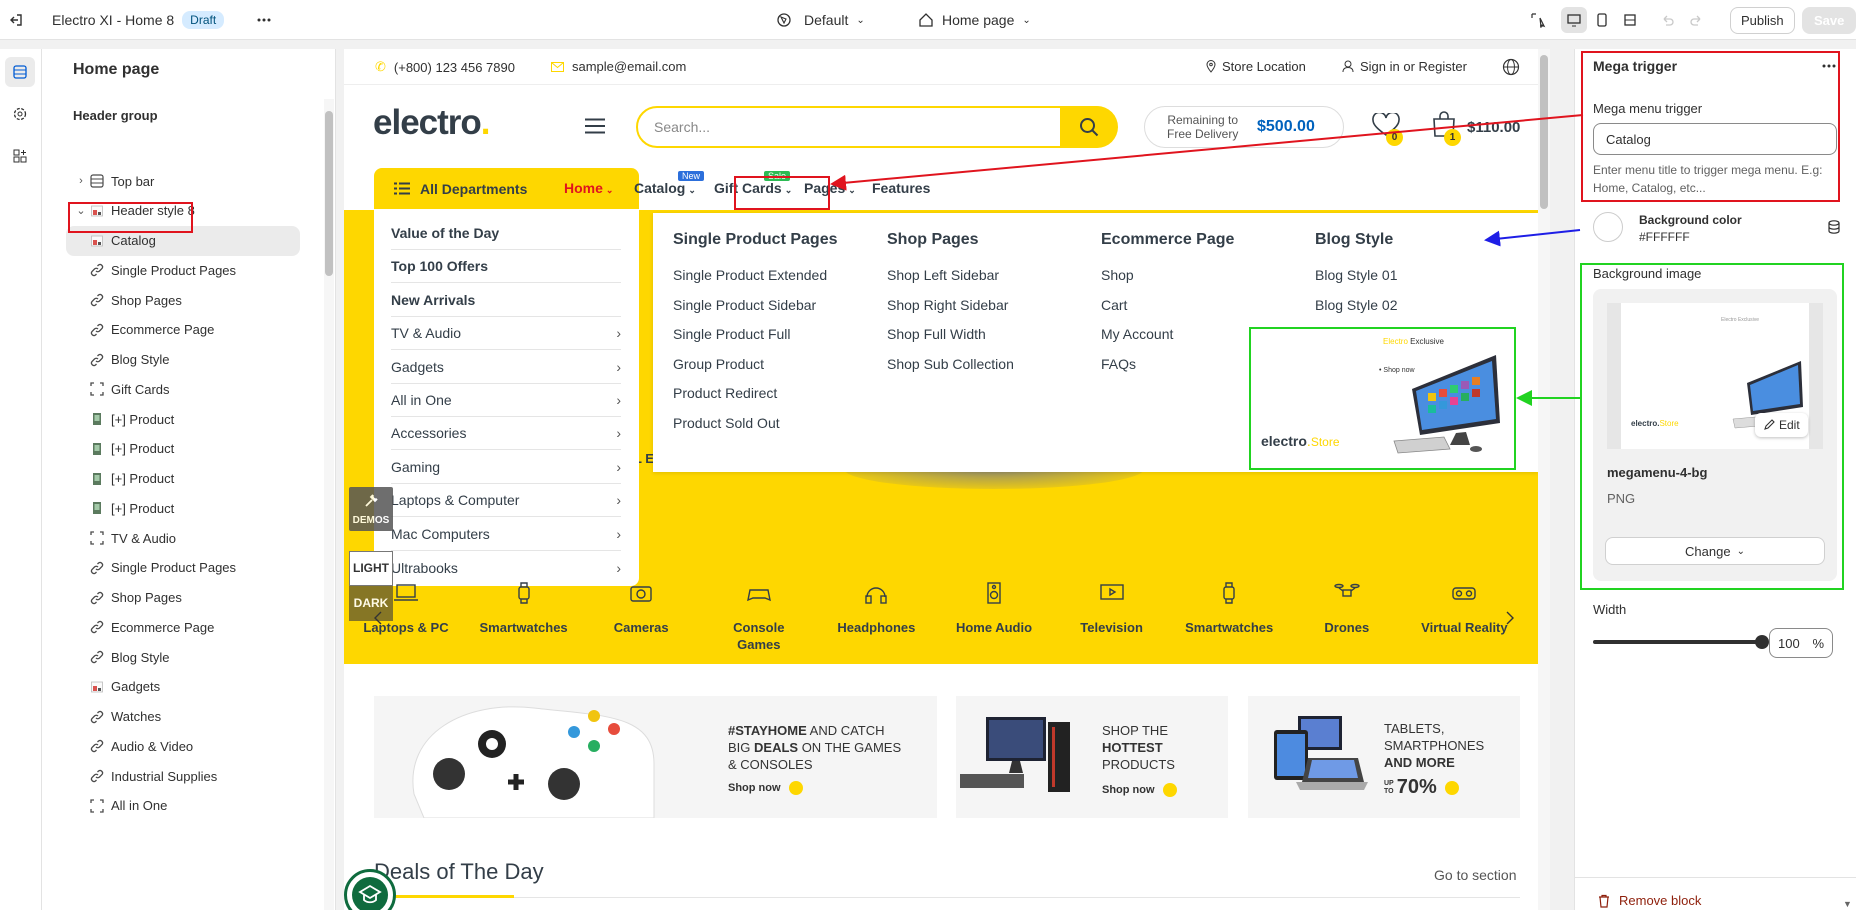 The image size is (1856, 910). What do you see at coordinates (1137, 334) in the screenshot?
I see `mega-menu-link: My Account` at bounding box center [1137, 334].